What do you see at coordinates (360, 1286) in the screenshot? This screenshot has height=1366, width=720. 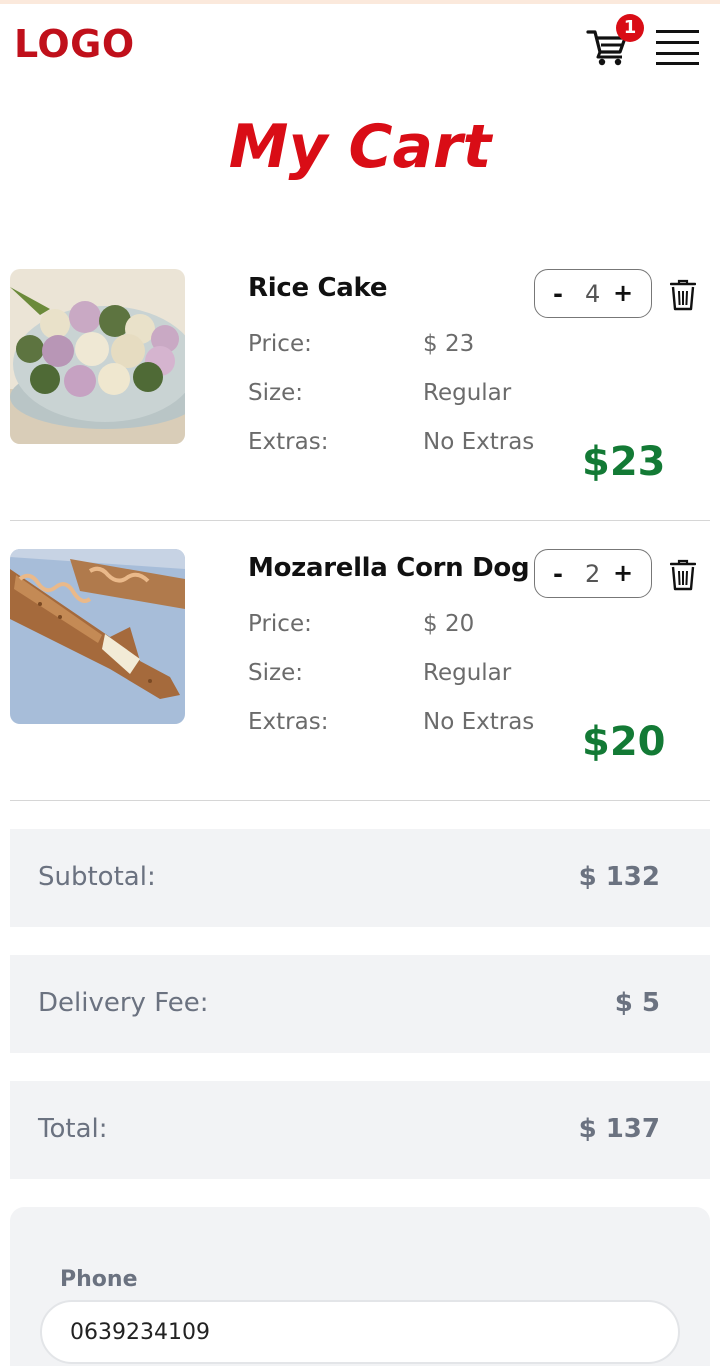 I see `checkout-form: Phone` at bounding box center [360, 1286].